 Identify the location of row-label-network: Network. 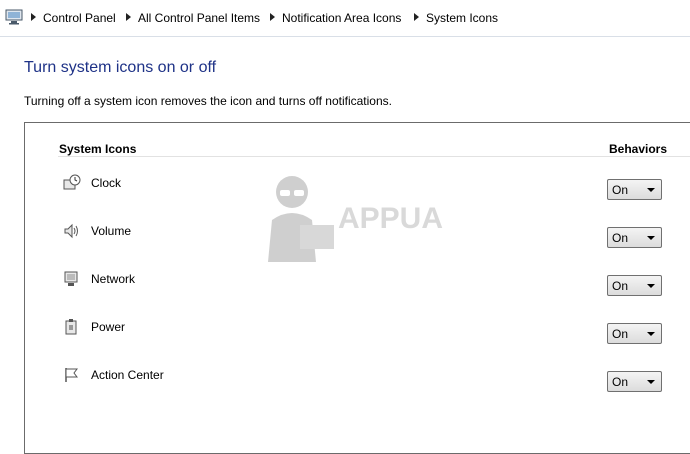
(113, 279).